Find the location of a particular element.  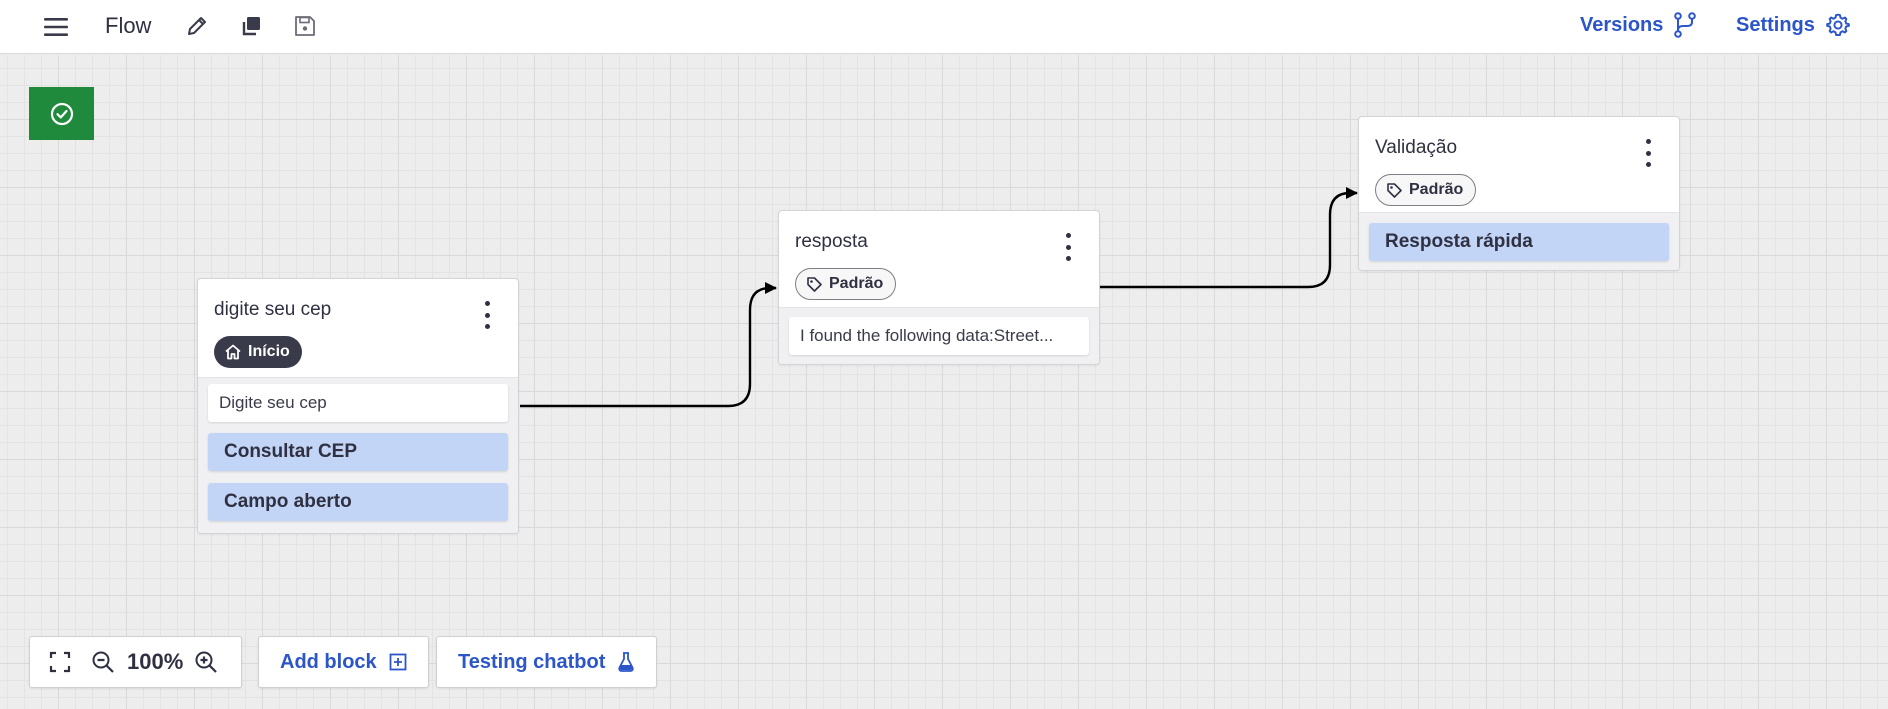

settings-button: Settings is located at coordinates (1793, 25).